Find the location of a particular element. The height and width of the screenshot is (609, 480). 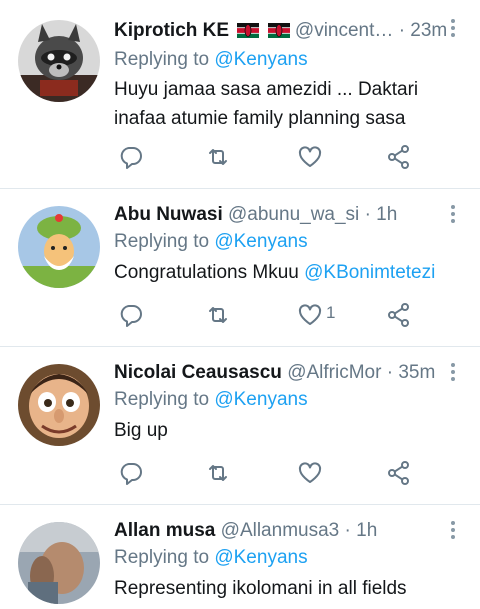

tweet-header: Kiprotich KE @vincent… · 23m is located at coordinates (280, 31).